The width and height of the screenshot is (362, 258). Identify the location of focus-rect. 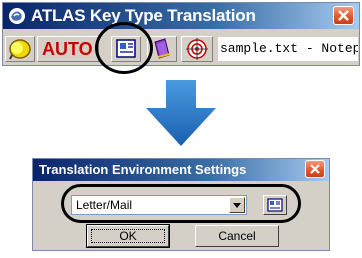
(128, 236).